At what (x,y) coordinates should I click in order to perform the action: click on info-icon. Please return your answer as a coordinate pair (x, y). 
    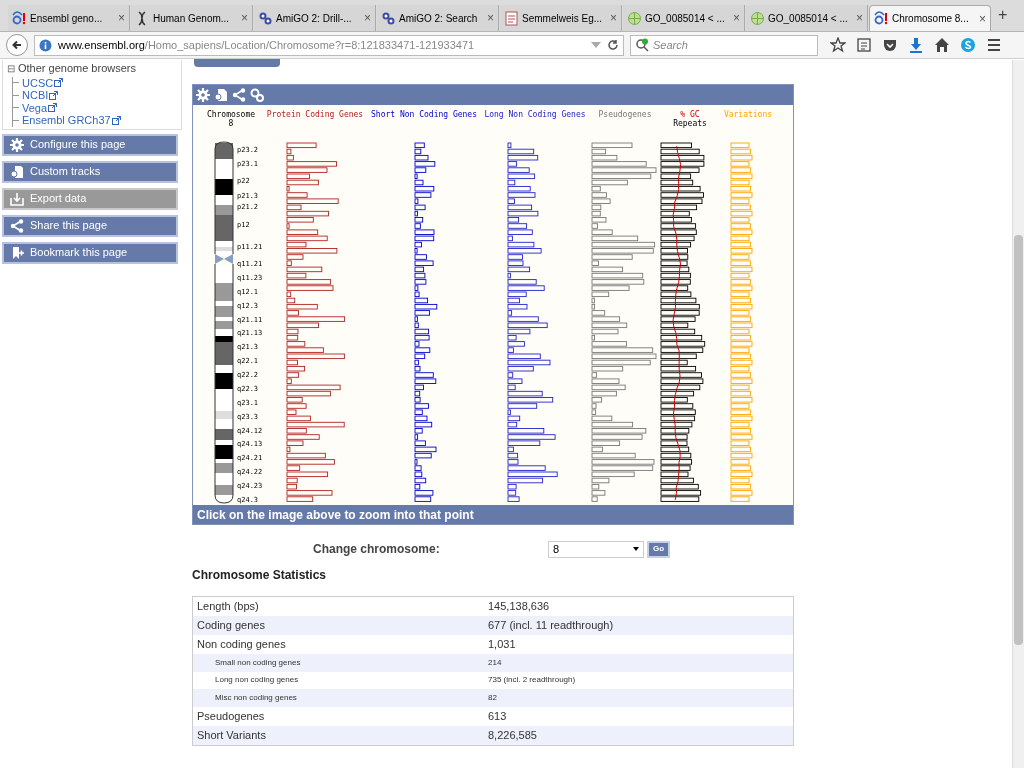
    Looking at the image, I should click on (45, 45).